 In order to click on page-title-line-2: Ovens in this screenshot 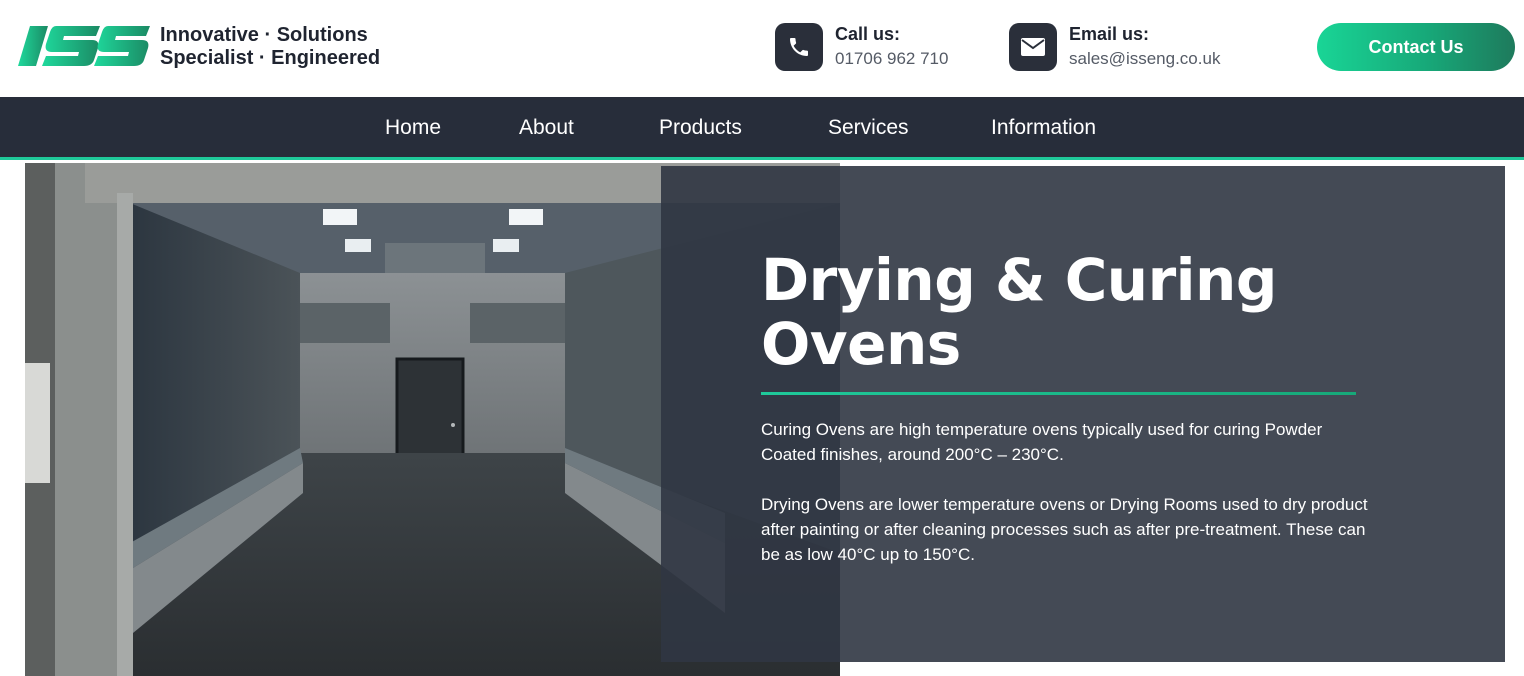, I will do `click(861, 344)`.